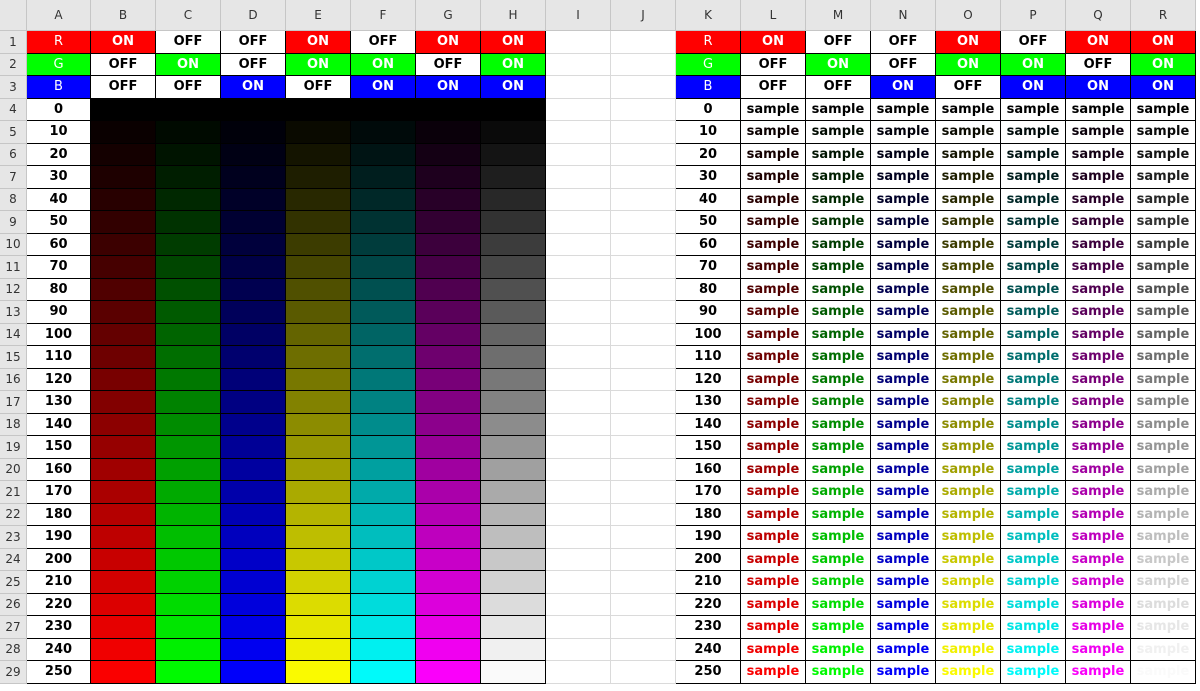 The width and height of the screenshot is (1200, 691). Describe the element at coordinates (708, 492) in the screenshot. I see `right-level-label: 170` at that location.